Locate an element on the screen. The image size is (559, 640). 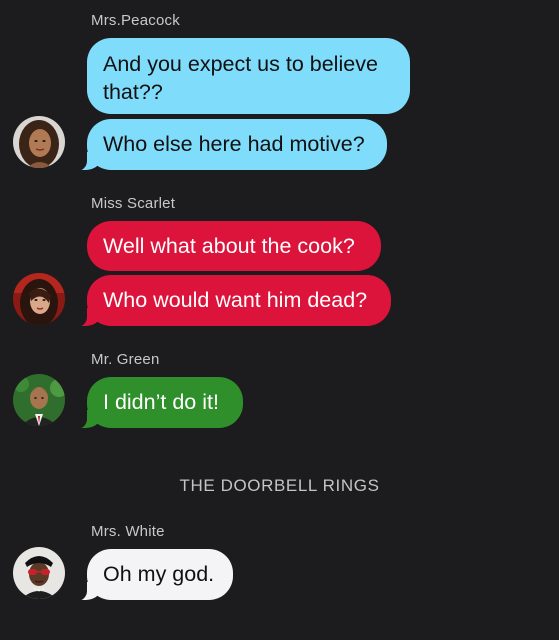
sender-name-mrs-peacock: Mrs.Peacock is located at coordinates (135, 20).